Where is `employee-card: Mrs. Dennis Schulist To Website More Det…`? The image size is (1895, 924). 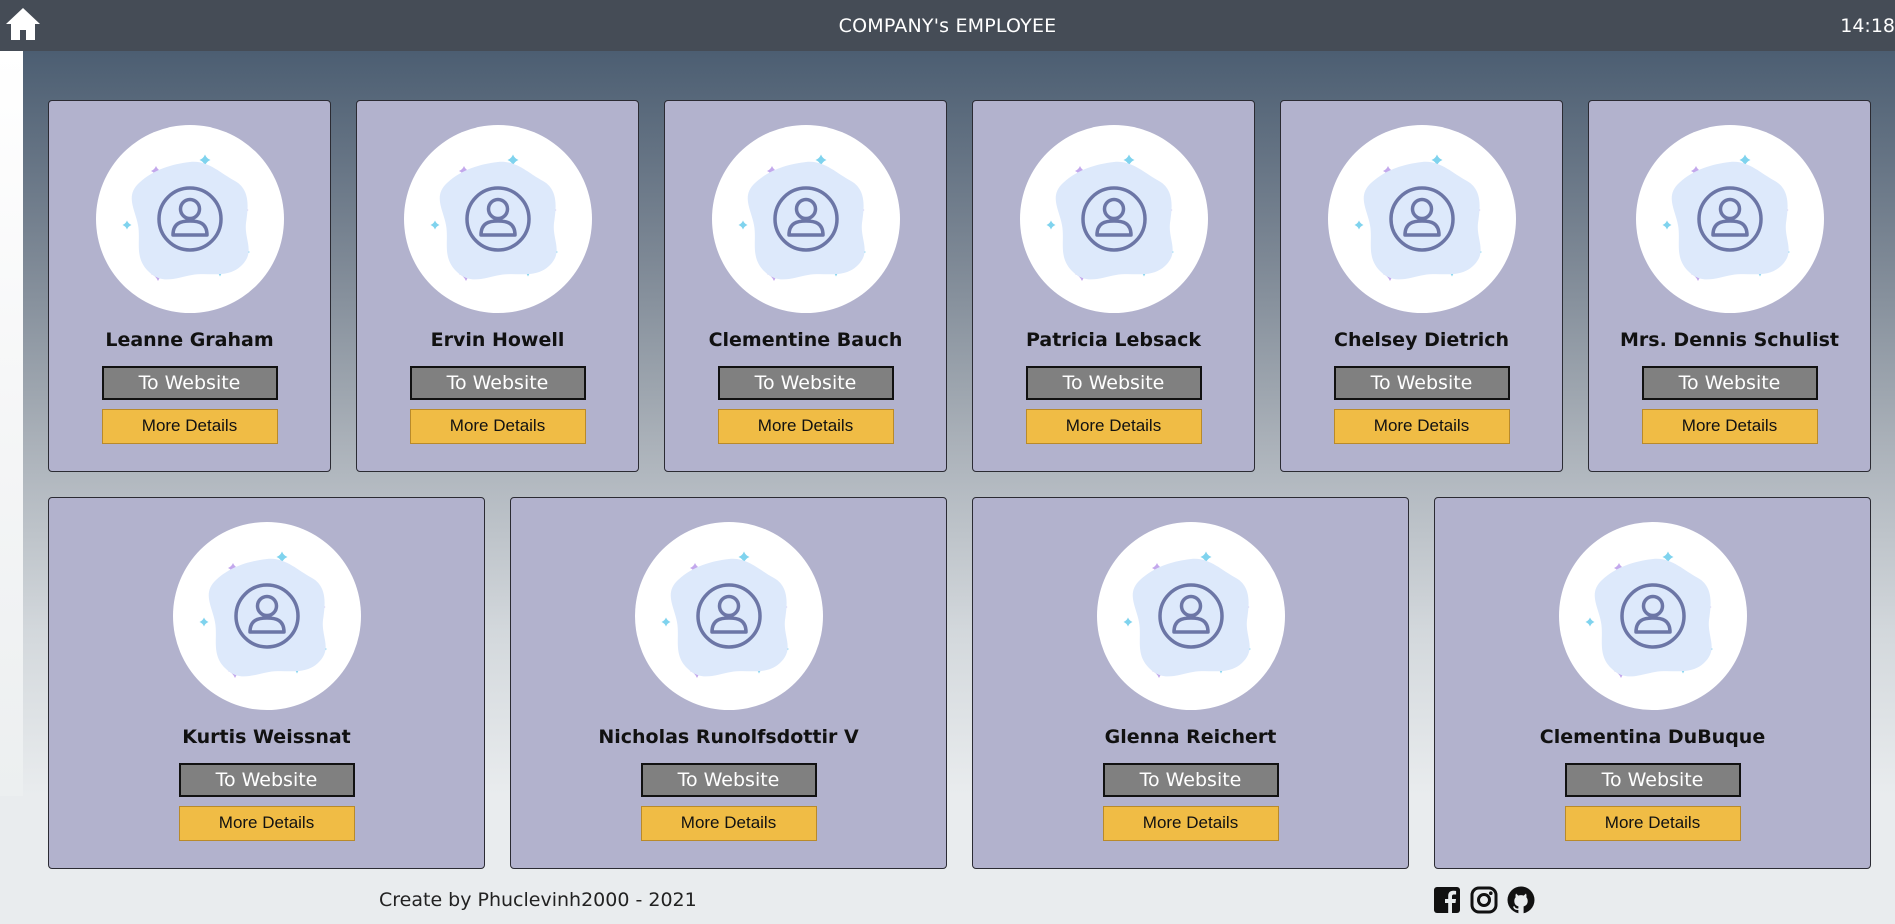 employee-card: Mrs. Dennis Schulist To Website More Det… is located at coordinates (1729, 286).